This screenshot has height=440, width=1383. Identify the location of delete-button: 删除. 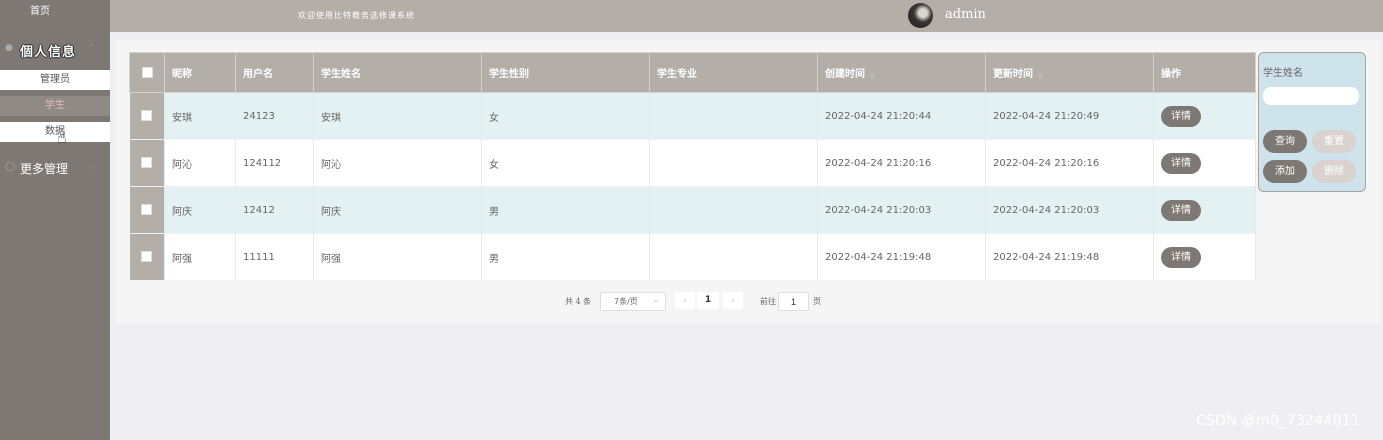
(1334, 171).